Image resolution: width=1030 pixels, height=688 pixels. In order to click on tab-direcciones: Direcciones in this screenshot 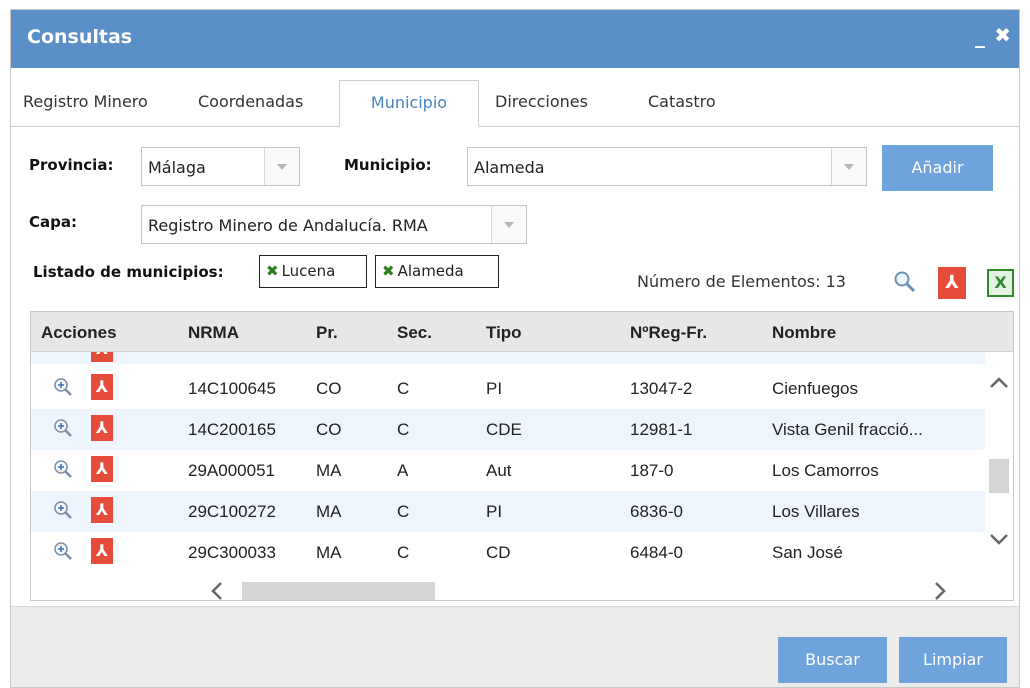, I will do `click(541, 101)`.